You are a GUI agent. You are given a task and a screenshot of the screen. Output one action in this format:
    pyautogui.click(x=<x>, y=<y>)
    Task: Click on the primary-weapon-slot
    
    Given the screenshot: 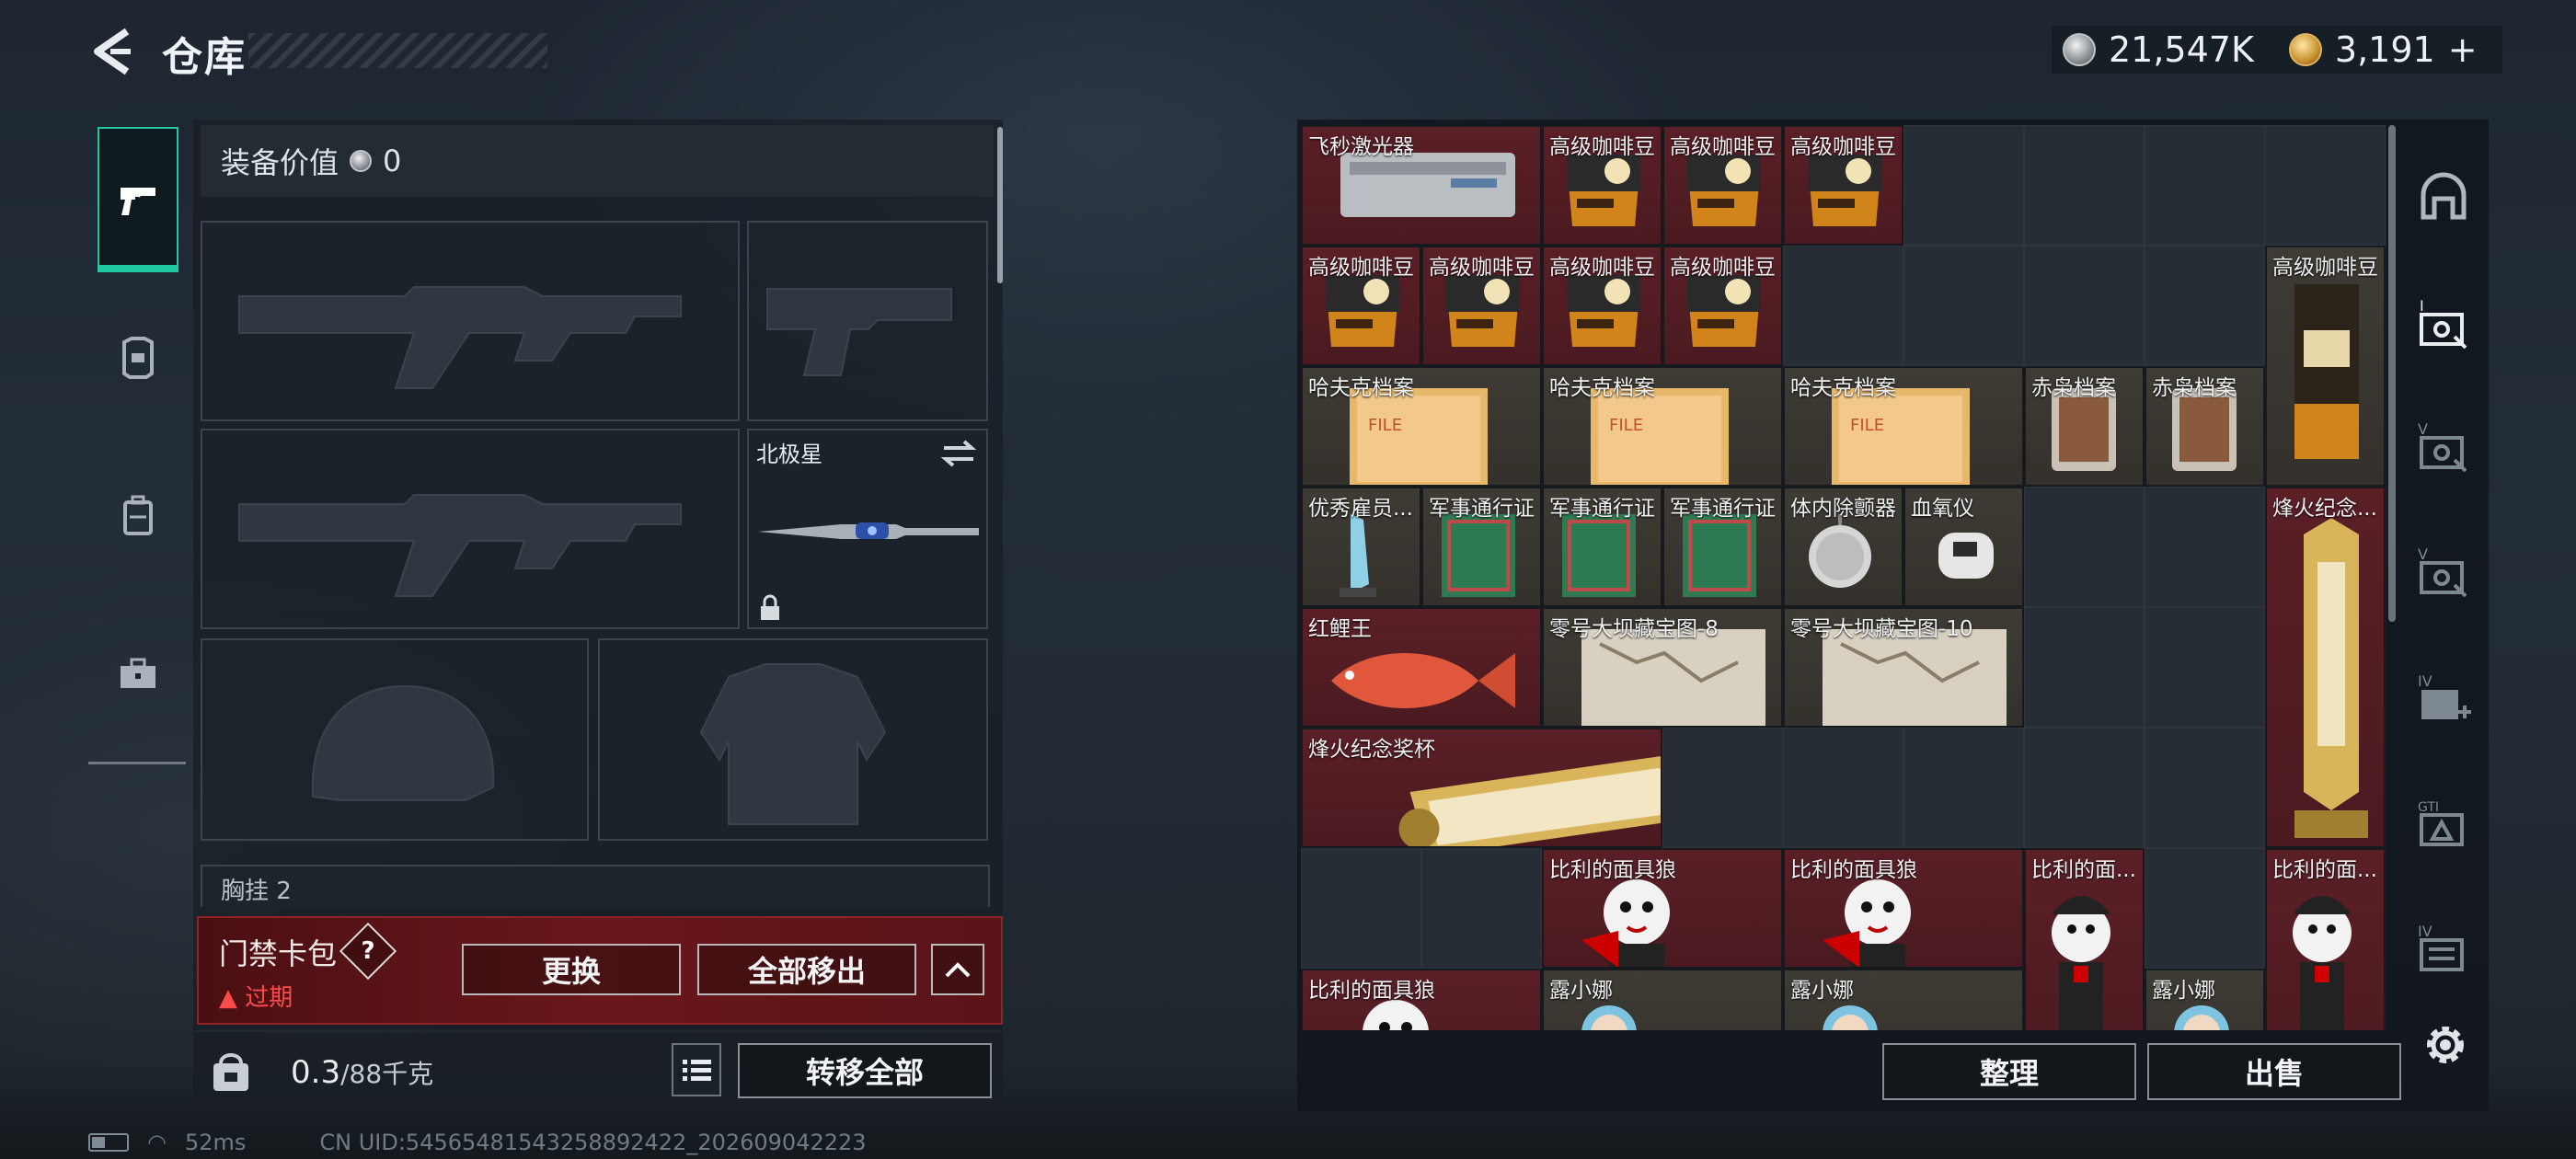 What is the action you would take?
    pyautogui.click(x=470, y=321)
    